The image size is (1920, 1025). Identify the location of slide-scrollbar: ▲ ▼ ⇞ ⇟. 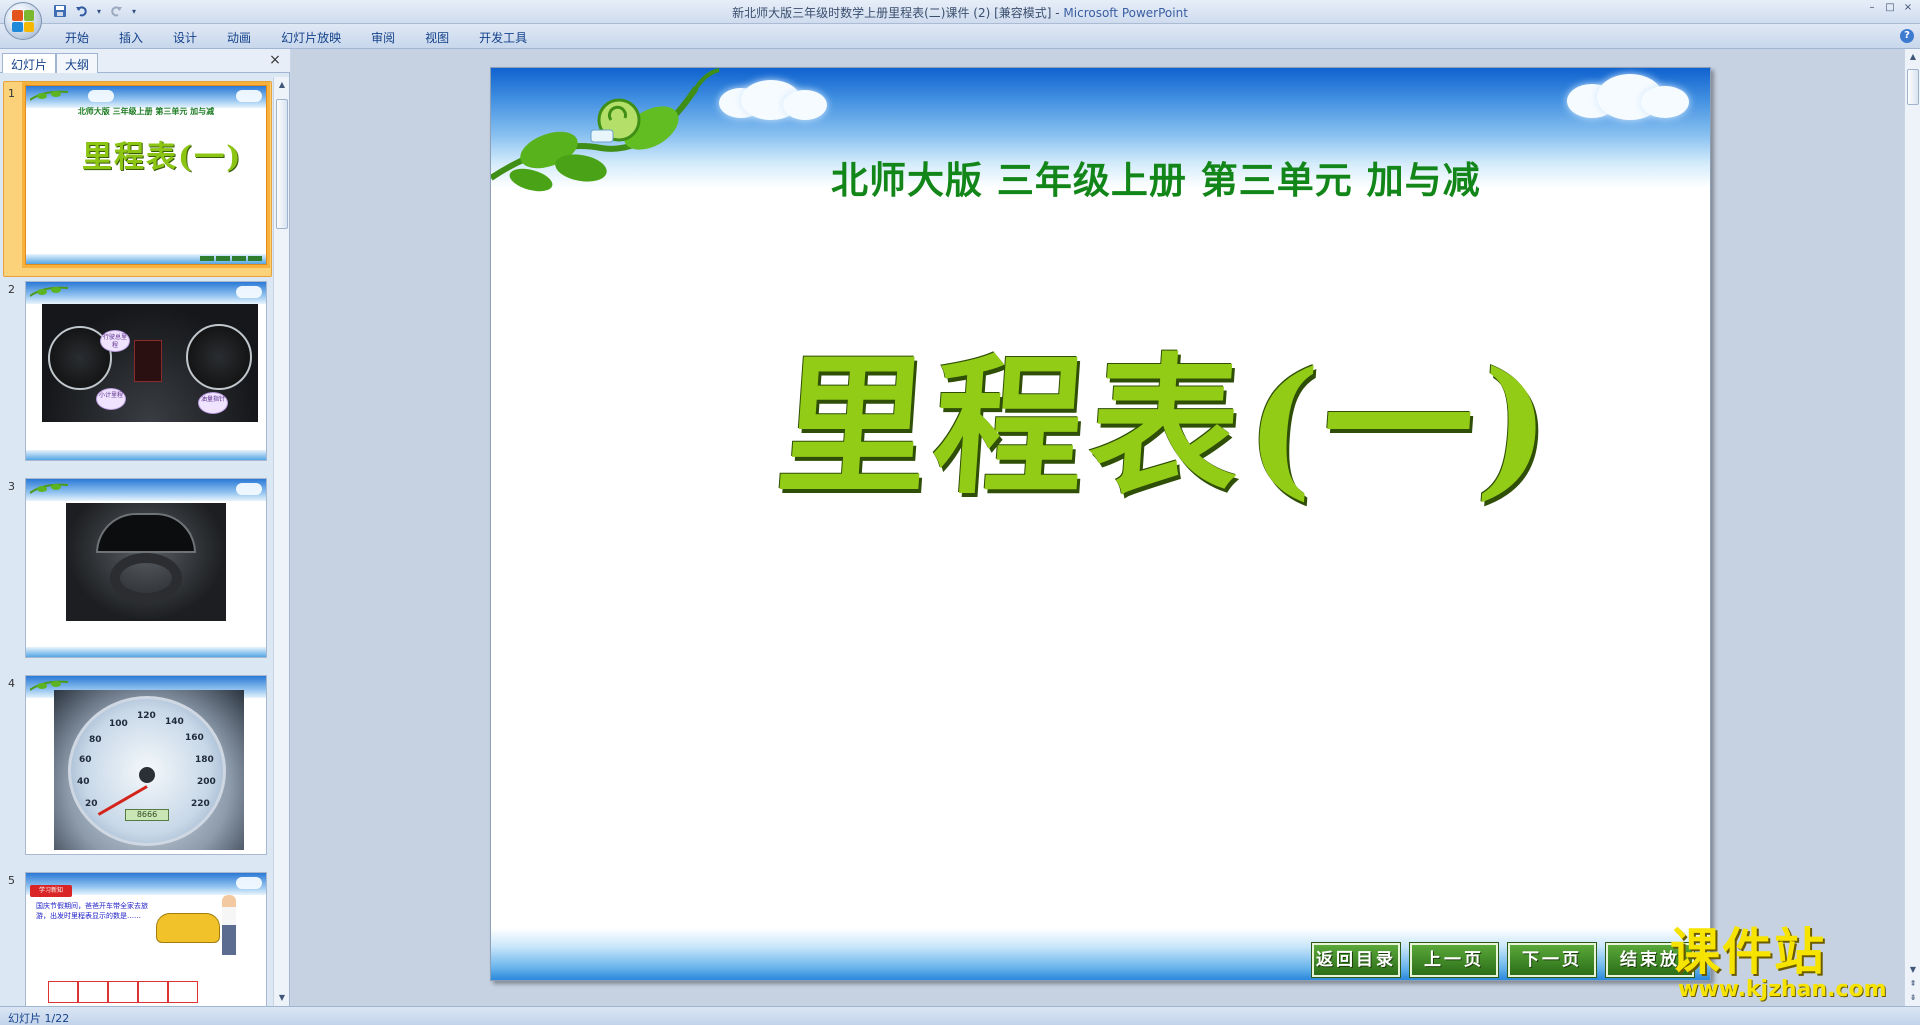
(1912, 527).